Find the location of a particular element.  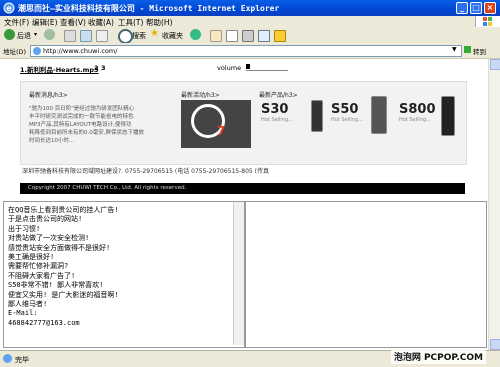

minimize-button: _ is located at coordinates (462, 8).